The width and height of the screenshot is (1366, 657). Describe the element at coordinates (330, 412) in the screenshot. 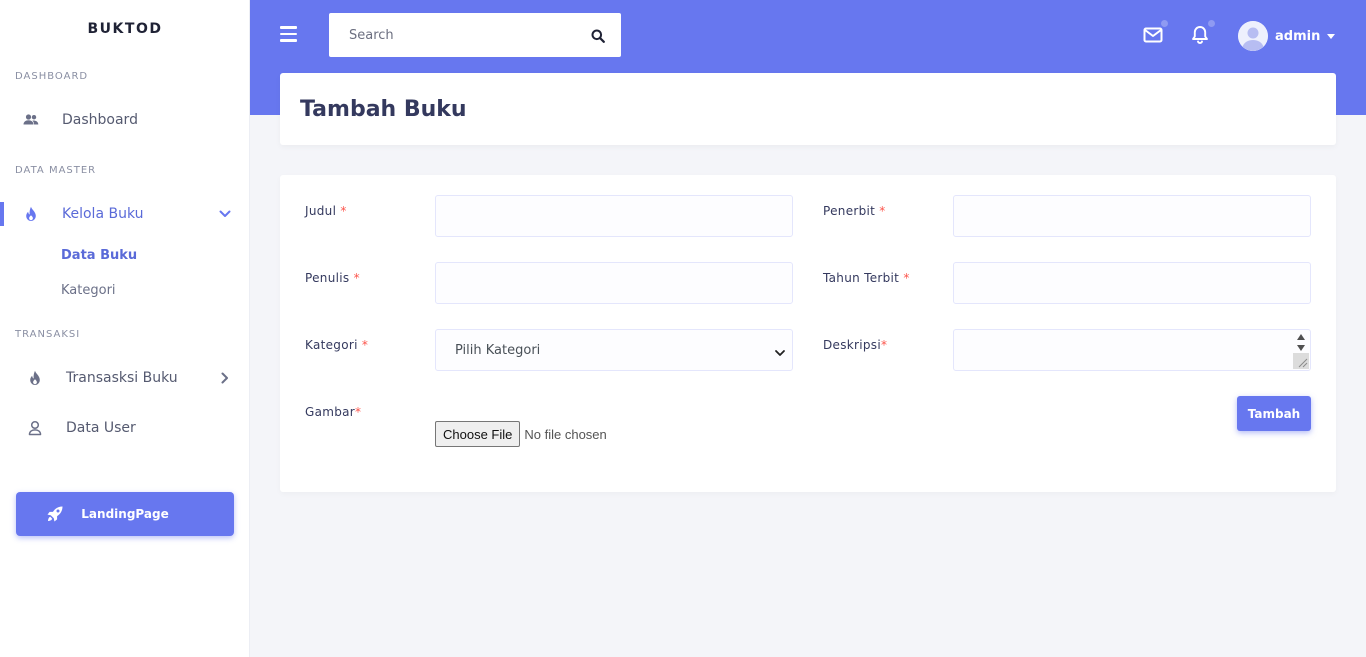

I see `gambar-label-text: Gambar` at that location.